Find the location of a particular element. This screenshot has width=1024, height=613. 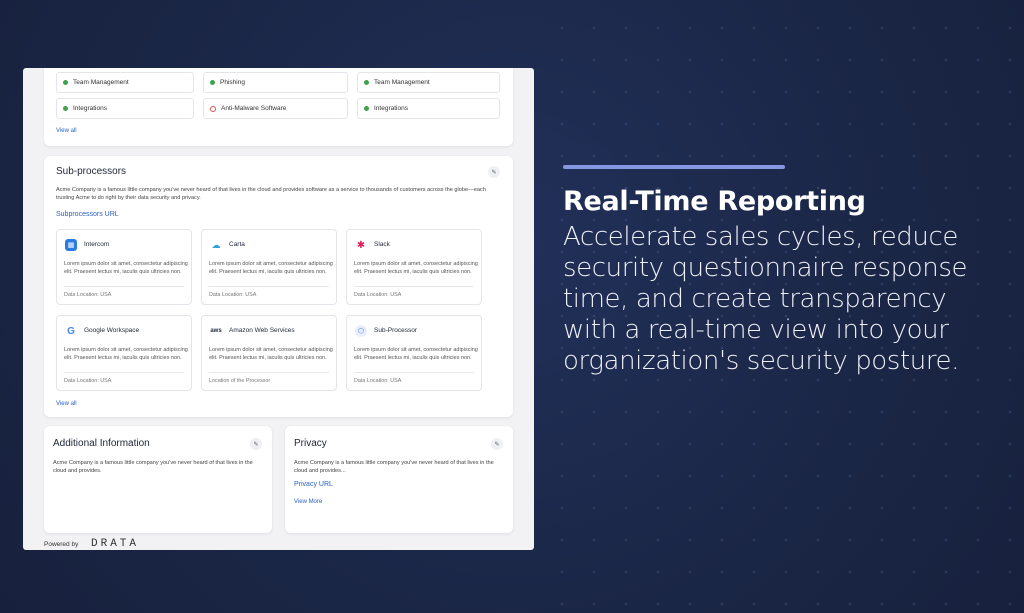

powered-by-label: Powered by is located at coordinates (61, 544).